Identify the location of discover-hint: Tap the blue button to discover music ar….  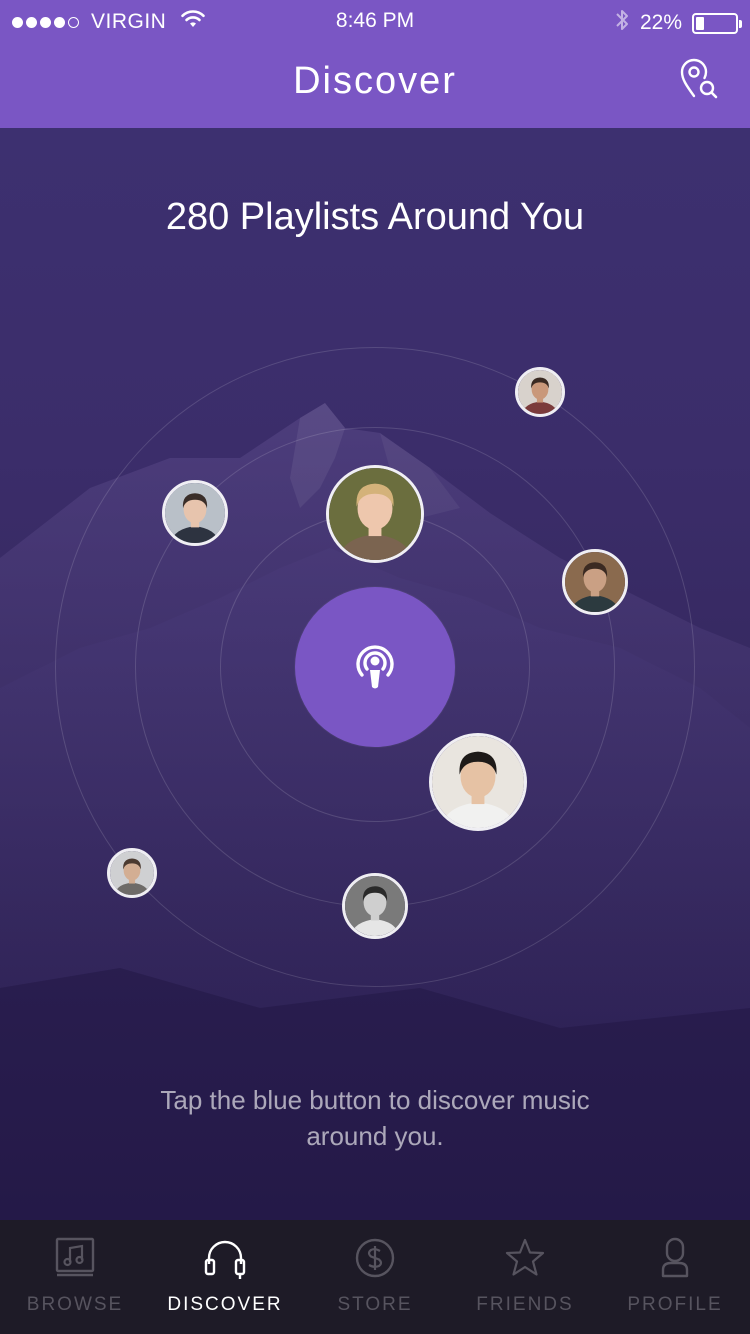
(375, 1118).